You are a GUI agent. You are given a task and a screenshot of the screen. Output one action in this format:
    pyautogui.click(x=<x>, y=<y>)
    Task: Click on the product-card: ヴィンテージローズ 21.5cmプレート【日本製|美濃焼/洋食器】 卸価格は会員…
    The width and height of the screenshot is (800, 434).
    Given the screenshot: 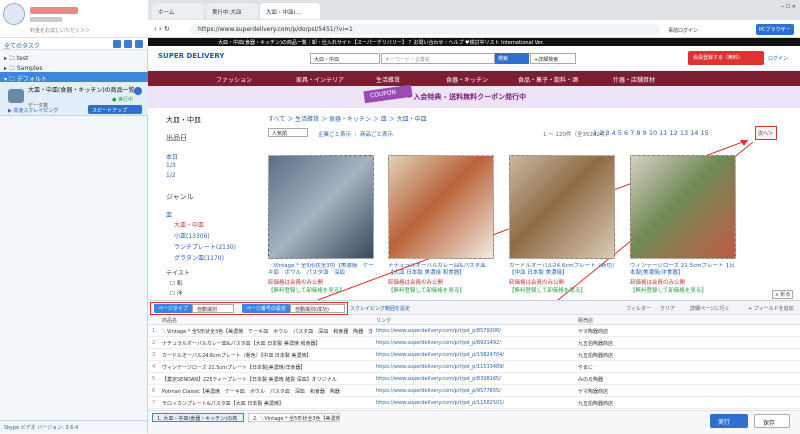 What is the action you would take?
    pyautogui.click(x=684, y=225)
    